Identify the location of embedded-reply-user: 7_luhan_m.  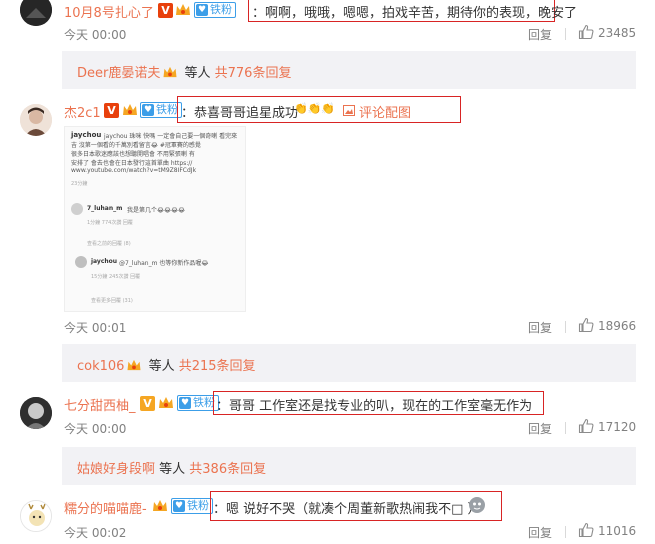
(105, 208).